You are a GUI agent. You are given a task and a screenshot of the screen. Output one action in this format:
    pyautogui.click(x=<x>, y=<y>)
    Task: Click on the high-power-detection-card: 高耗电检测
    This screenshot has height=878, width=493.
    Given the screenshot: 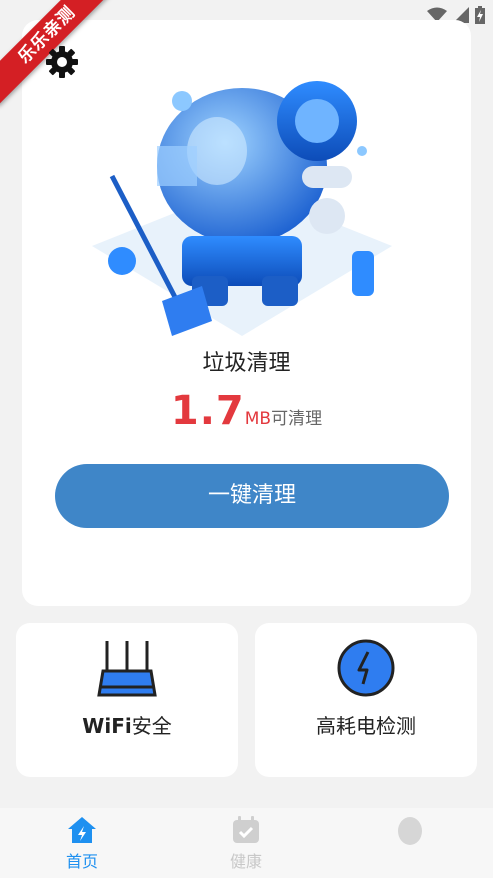 What is the action you would take?
    pyautogui.click(x=366, y=700)
    